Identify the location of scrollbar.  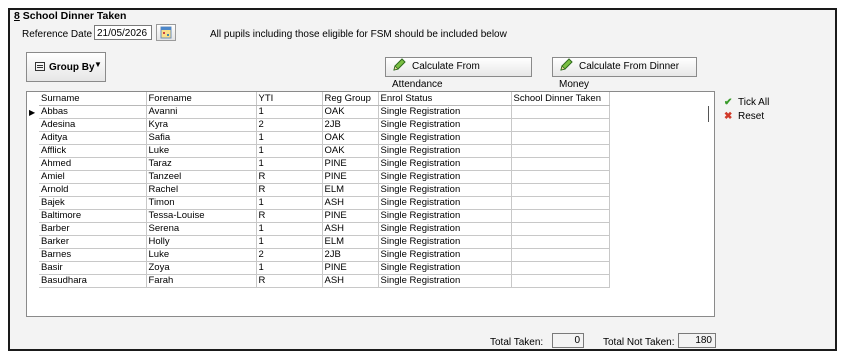
(708, 114).